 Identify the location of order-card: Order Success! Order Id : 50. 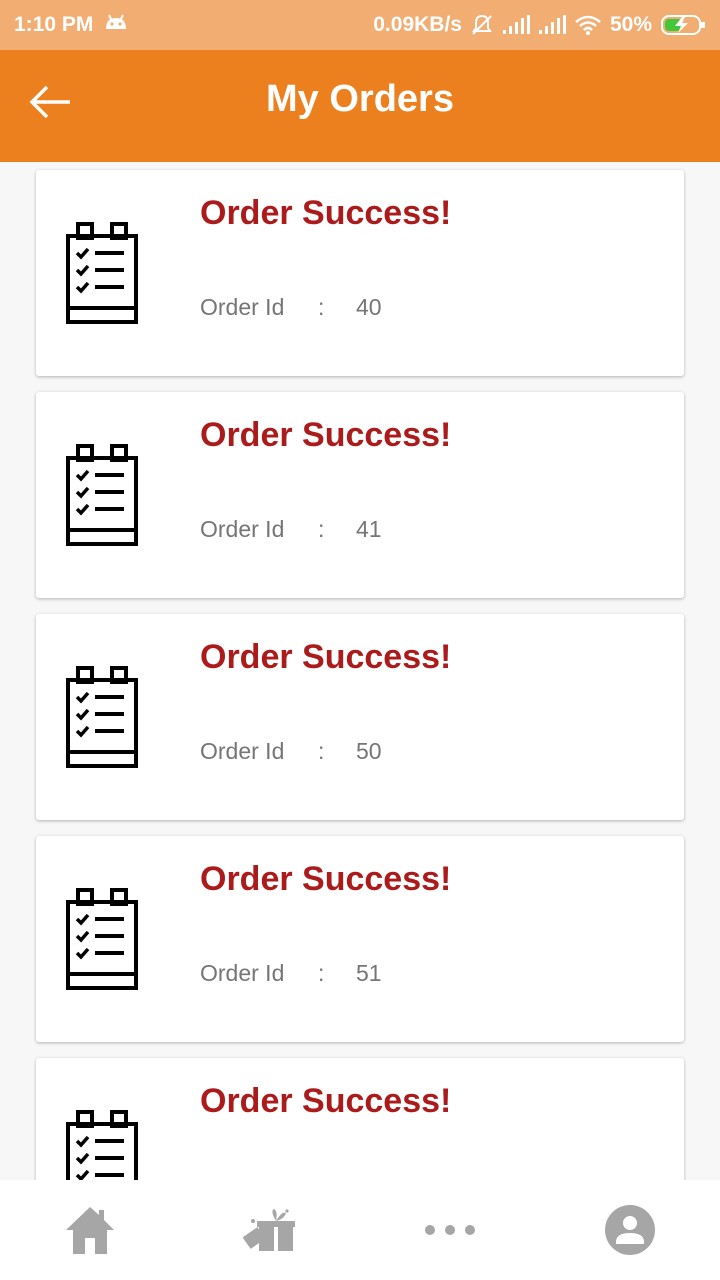
(360, 717).